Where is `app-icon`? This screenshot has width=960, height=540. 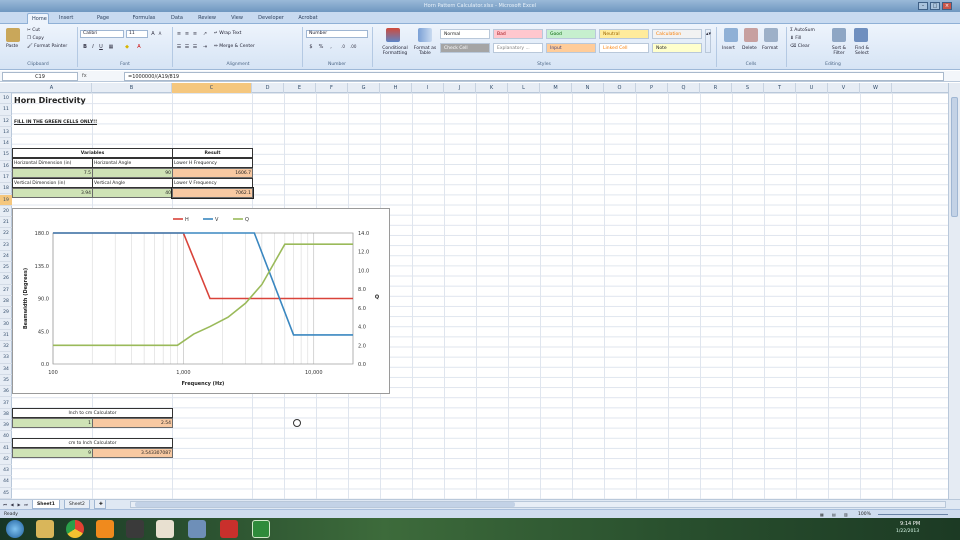
app-icon is located at coordinates (165, 529).